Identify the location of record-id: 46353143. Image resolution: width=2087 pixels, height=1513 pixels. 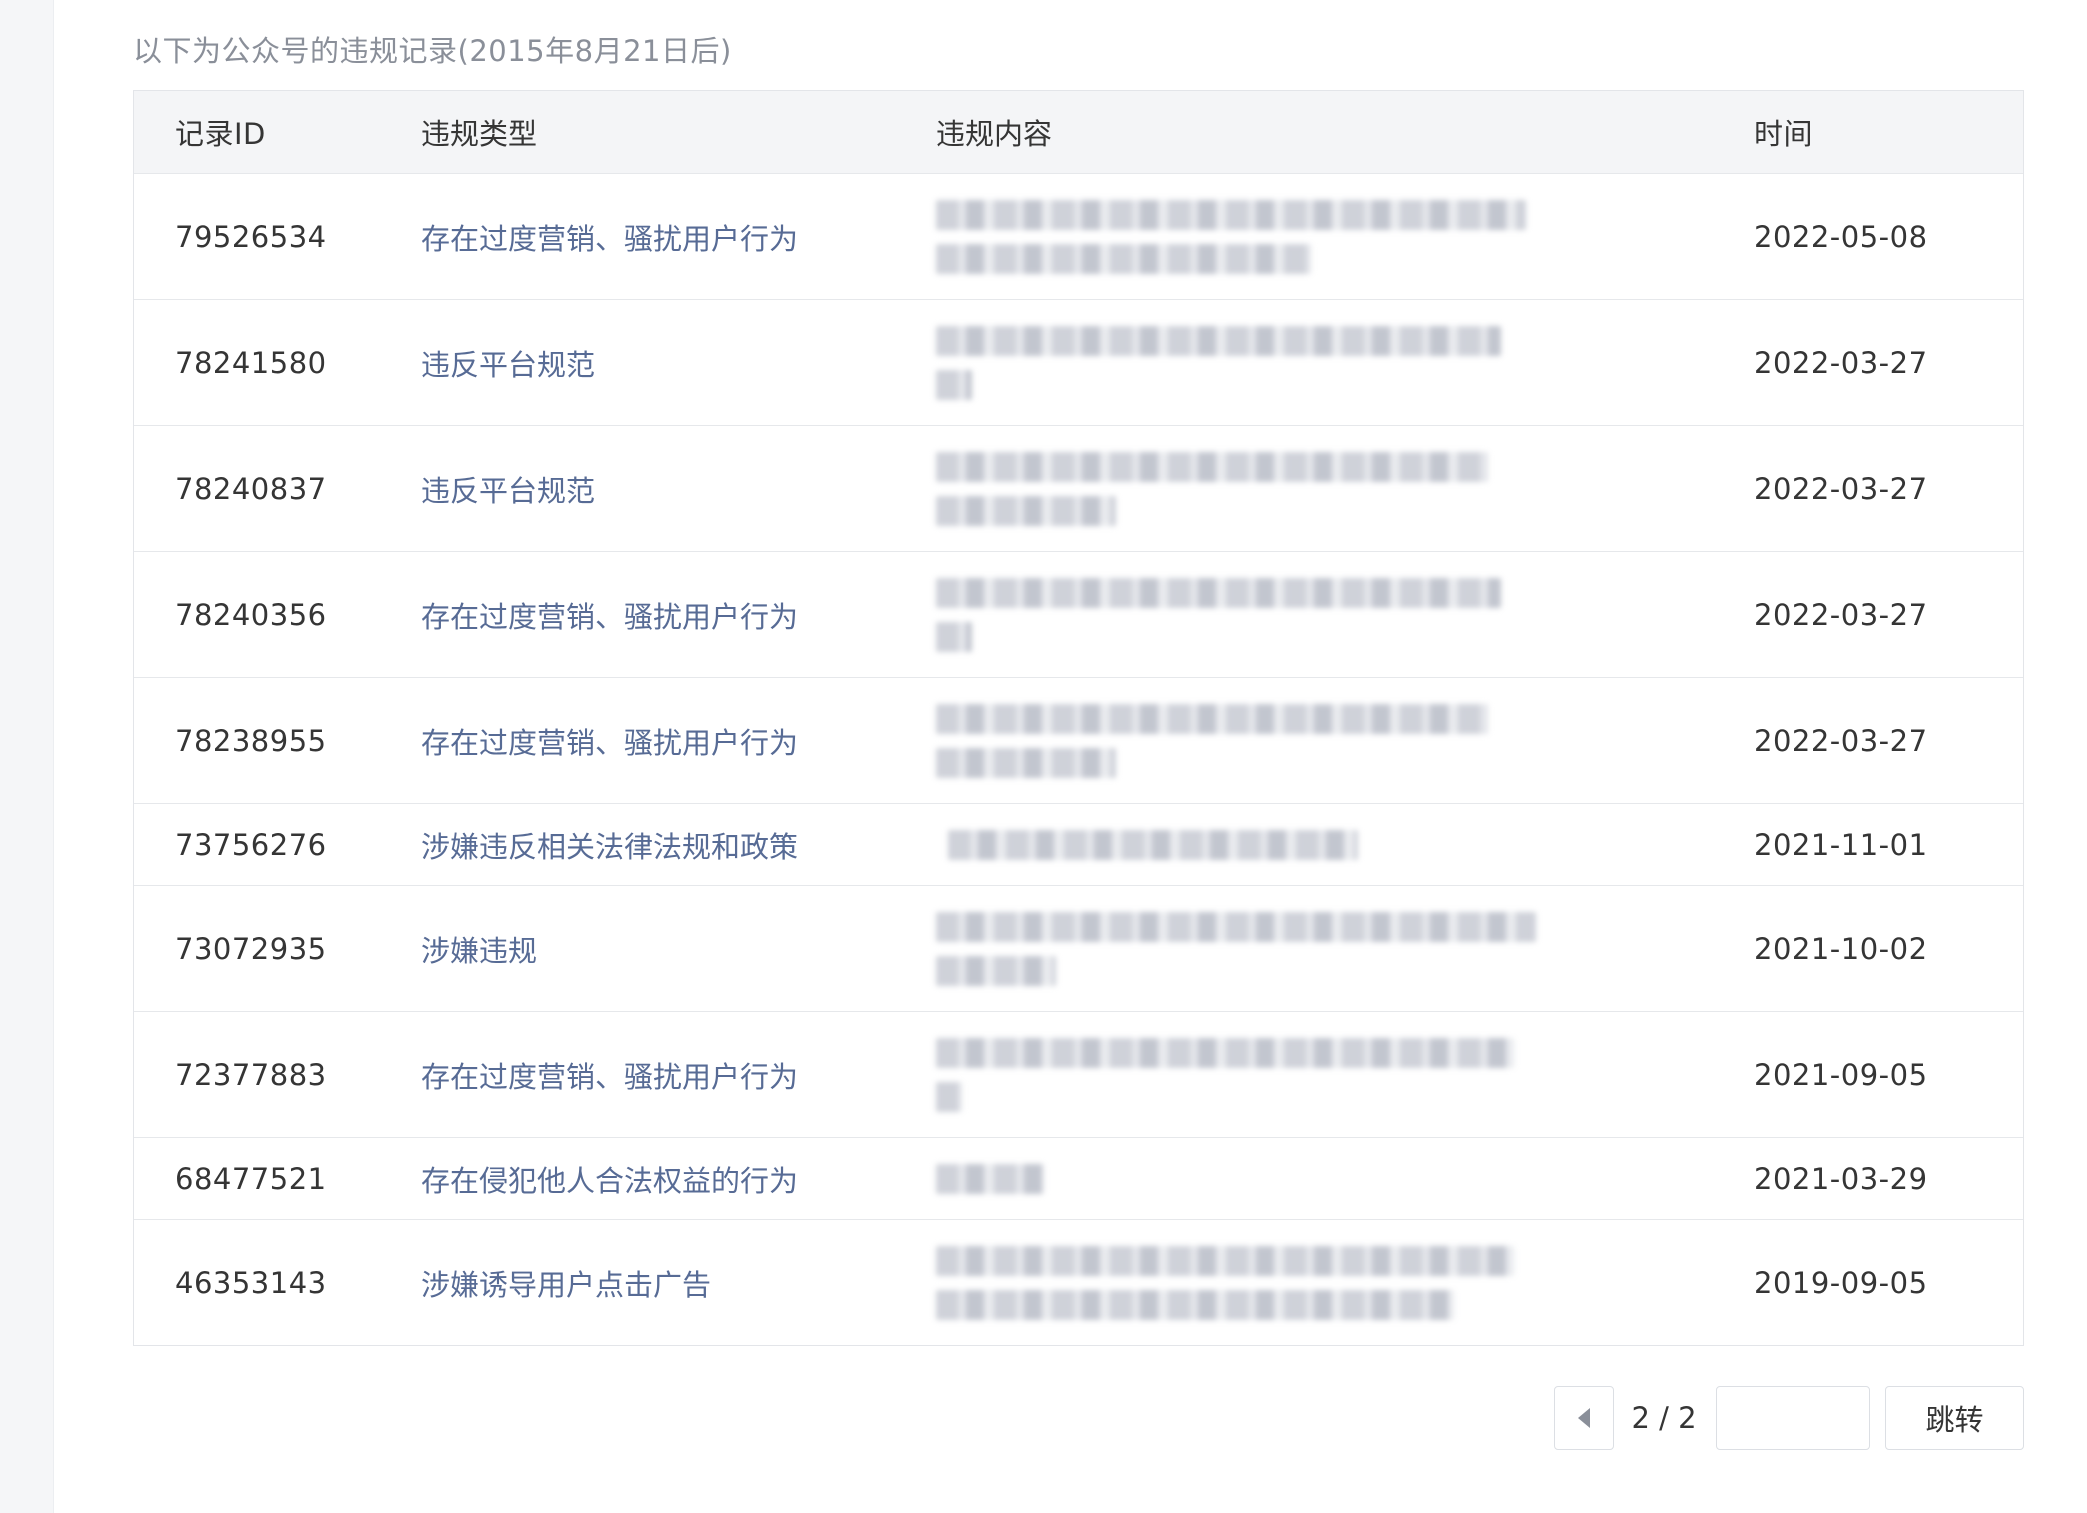
(251, 1282).